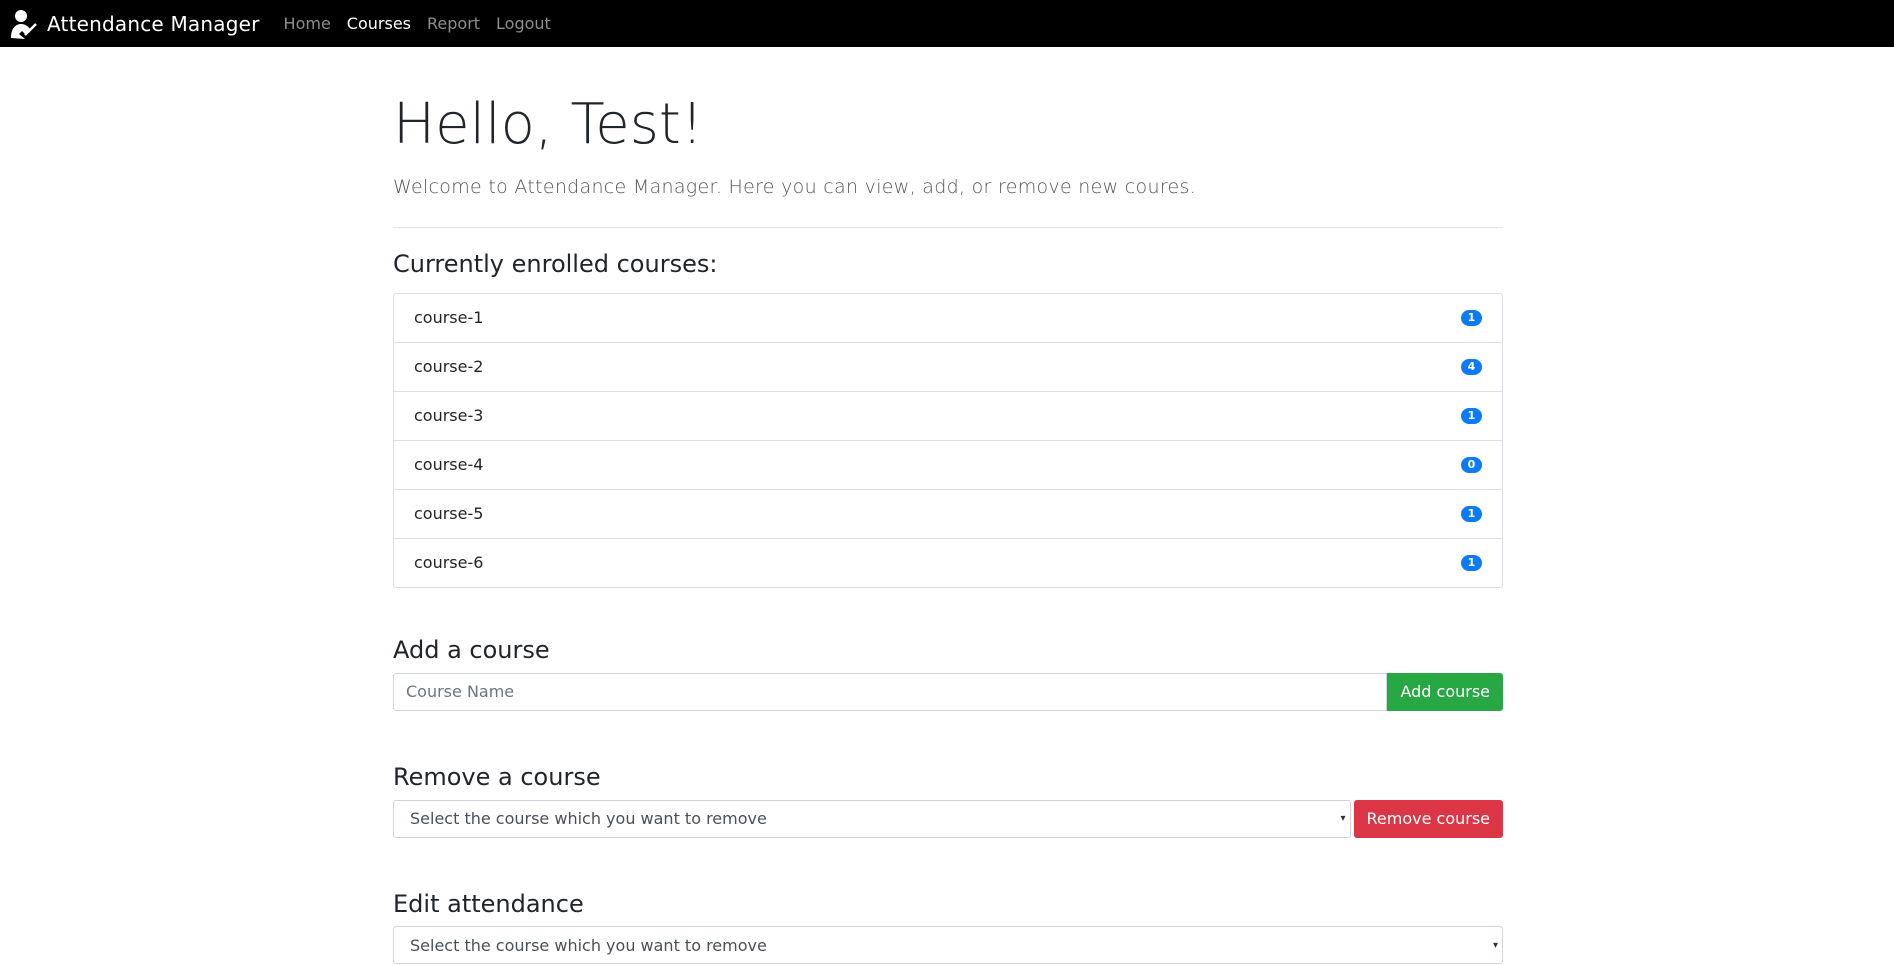 The height and width of the screenshot is (964, 1894). I want to click on remove-course-button: Remove course, so click(1428, 818).